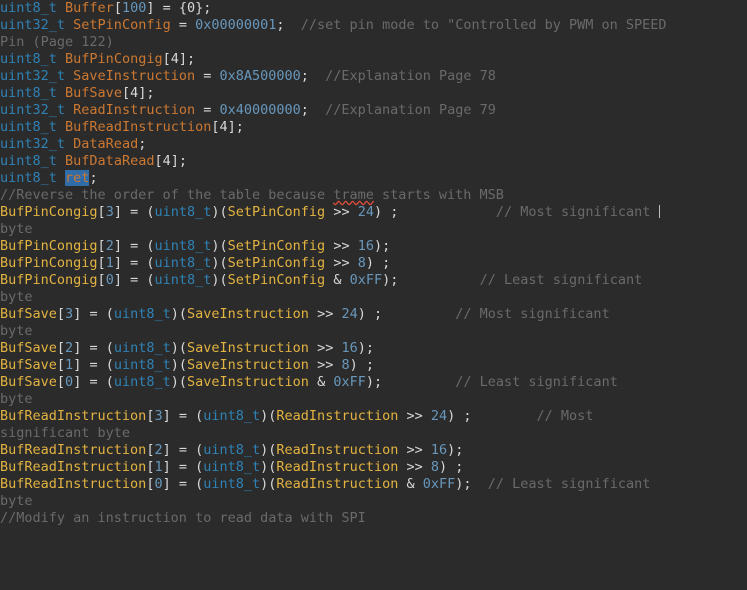  Describe the element at coordinates (378, 263) in the screenshot. I see `statement-tail: ) ;` at that location.